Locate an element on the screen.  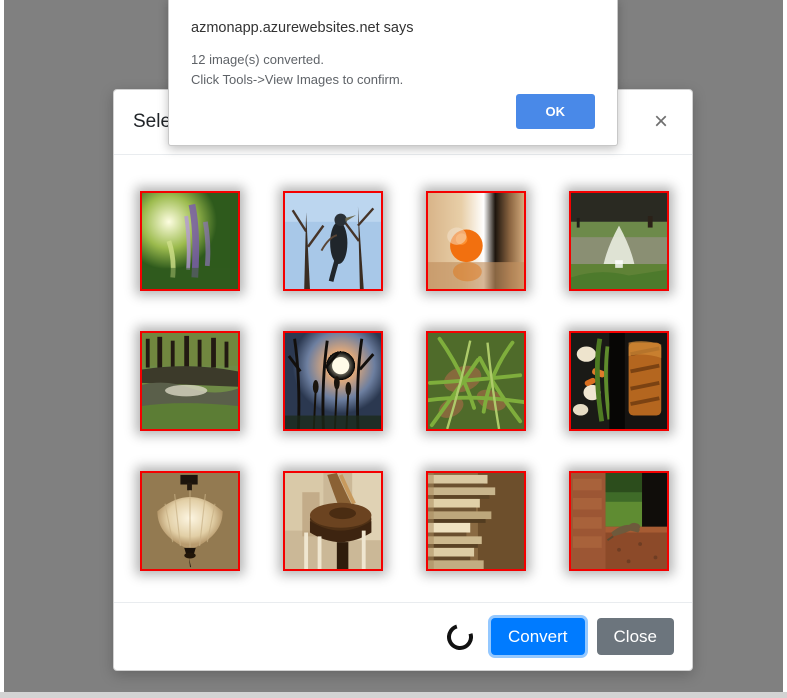
thumbnail-orange is located at coordinates (475, 241).